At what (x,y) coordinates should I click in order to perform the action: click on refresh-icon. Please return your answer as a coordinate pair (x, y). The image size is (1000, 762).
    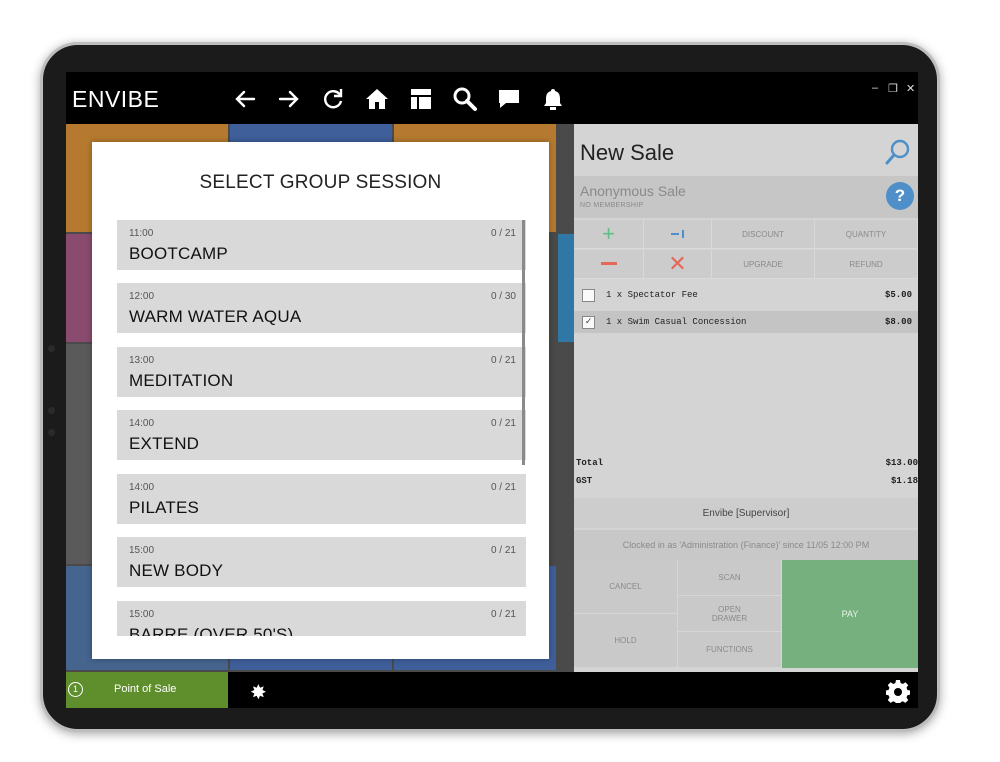
    Looking at the image, I should click on (333, 99).